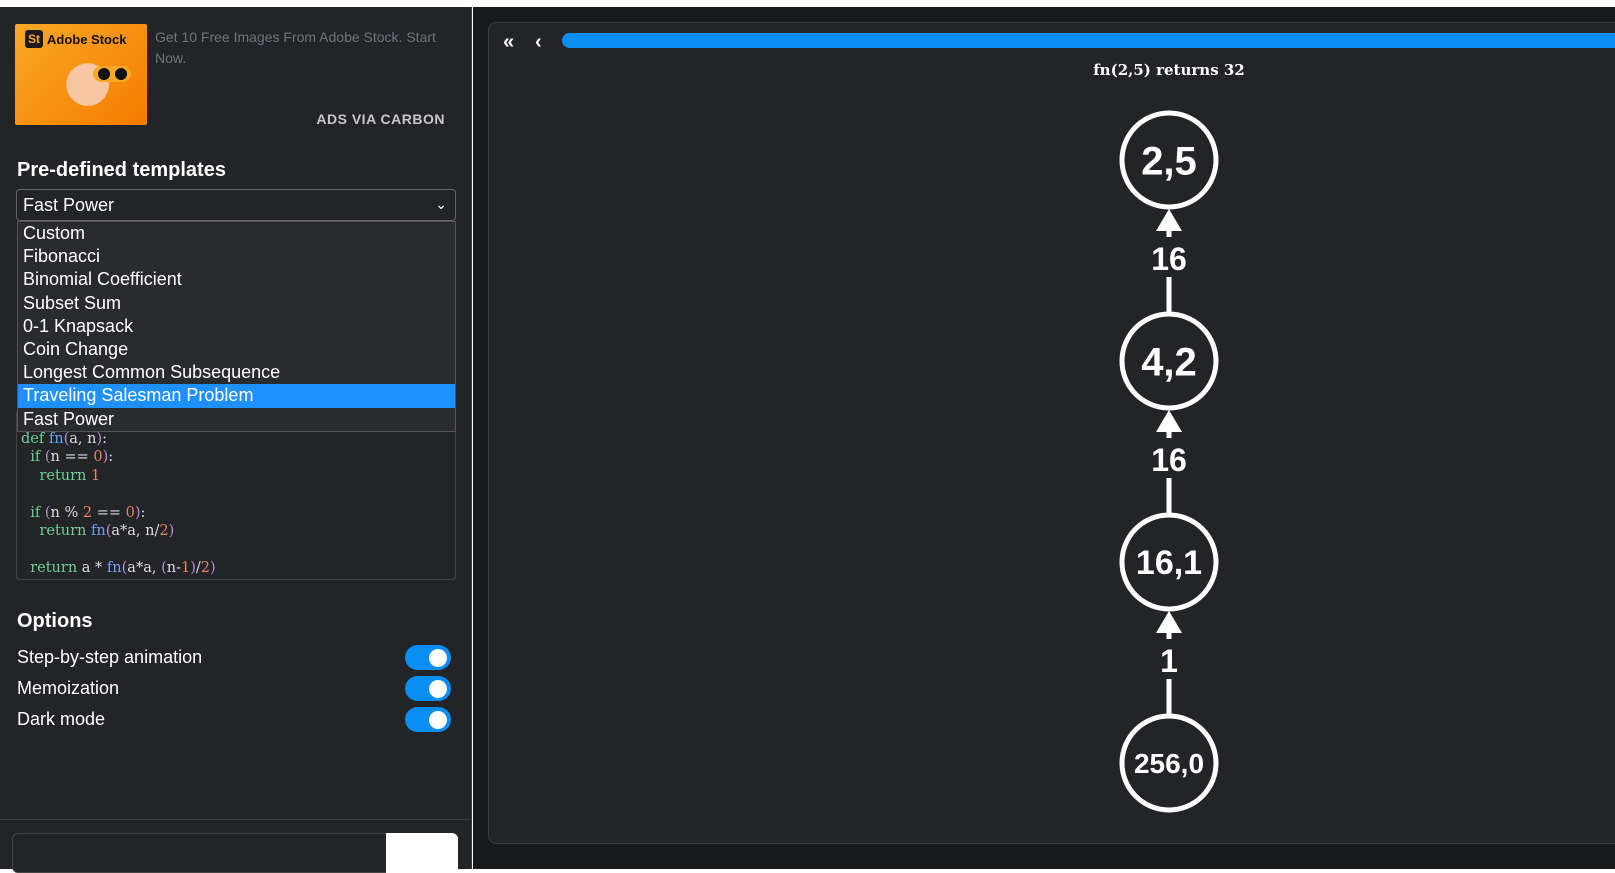 The image size is (1615, 873). Describe the element at coordinates (61, 719) in the screenshot. I see `option-label: Dark mode` at that location.